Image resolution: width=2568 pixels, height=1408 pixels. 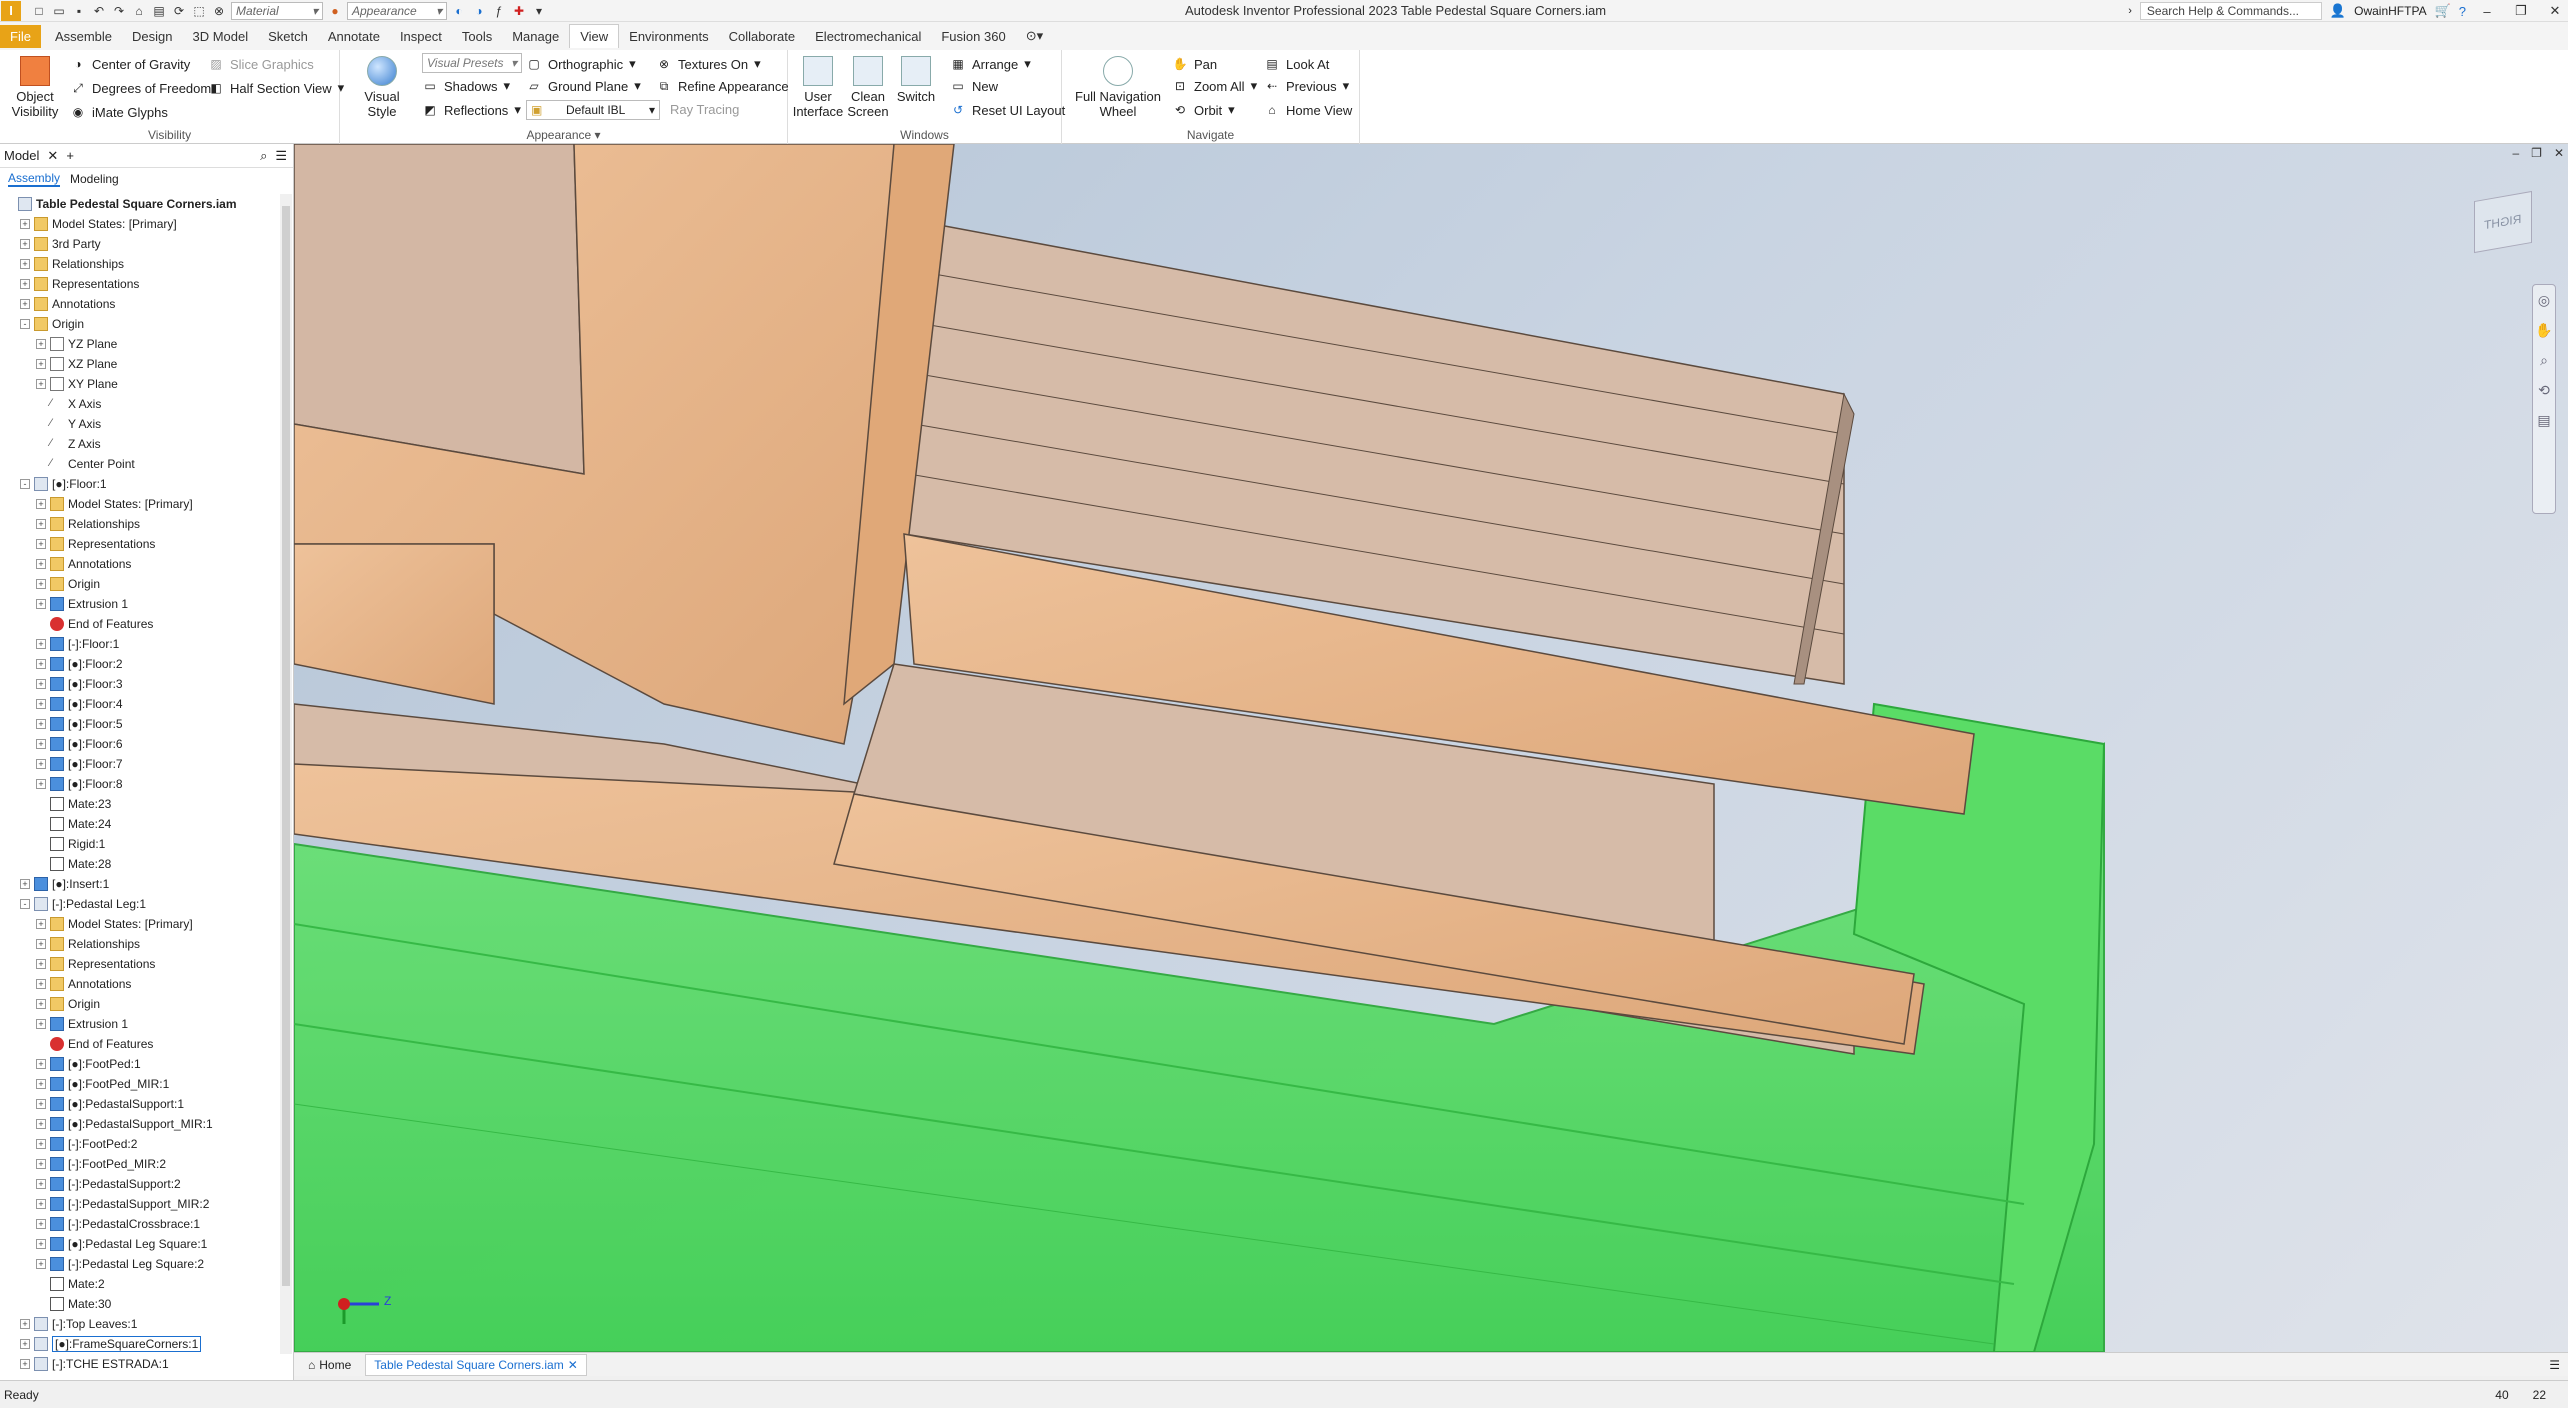 I want to click on close-icon: ✕, so click(x=52, y=156).